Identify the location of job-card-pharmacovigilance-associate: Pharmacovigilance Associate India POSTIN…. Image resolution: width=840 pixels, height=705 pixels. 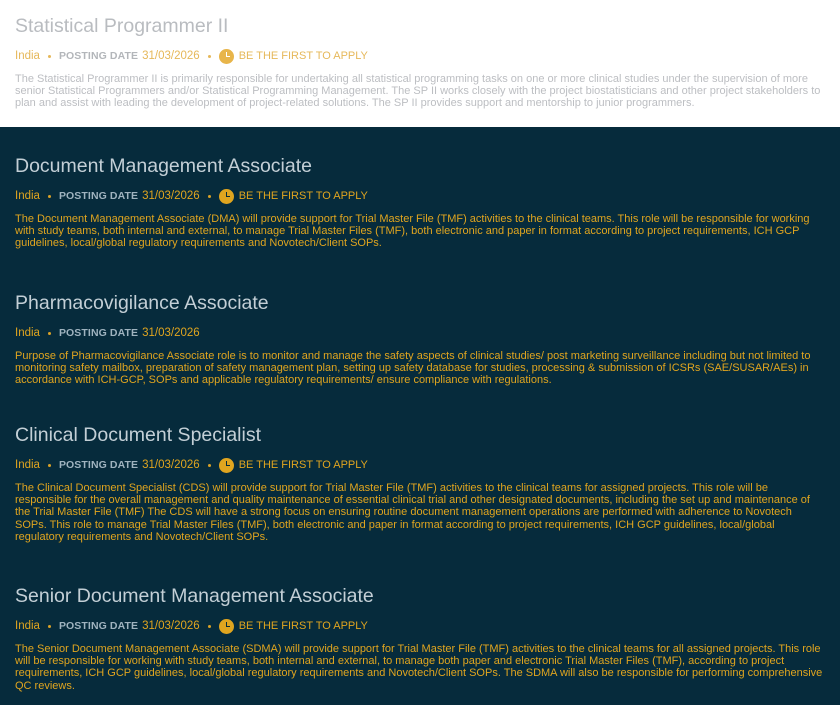
(420, 339).